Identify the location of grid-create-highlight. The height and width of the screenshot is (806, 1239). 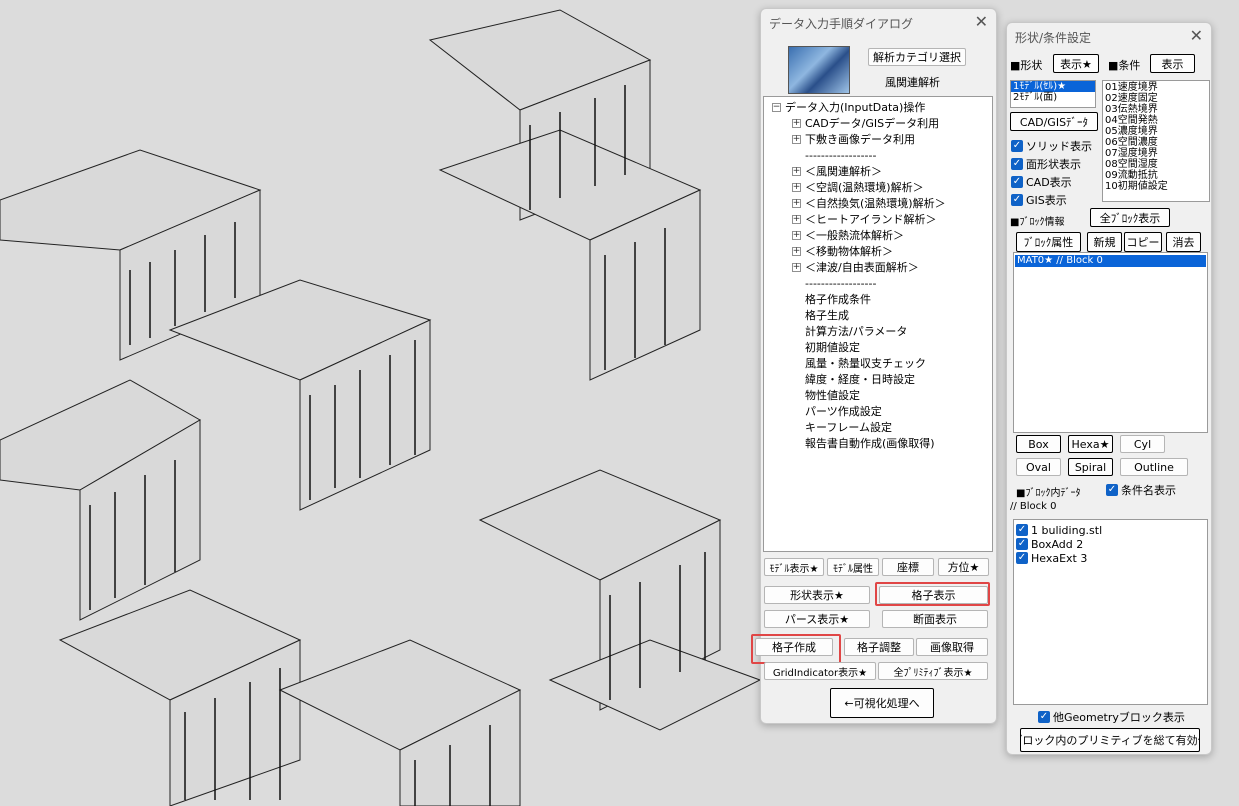
(796, 649).